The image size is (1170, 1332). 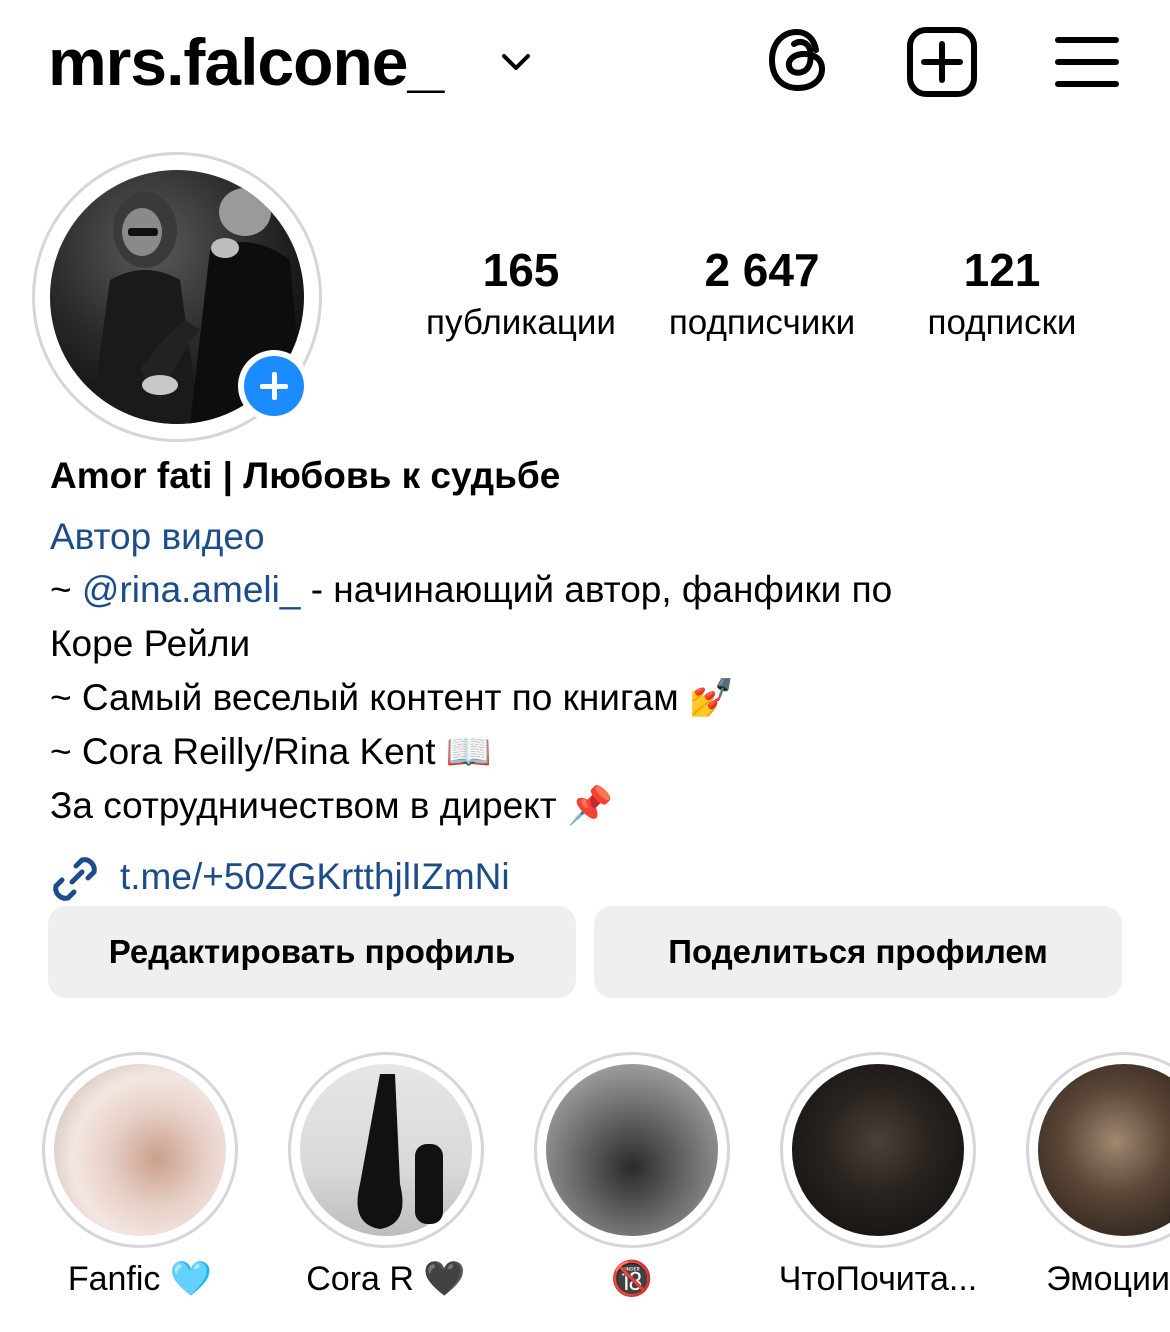 I want to click on plus-icon, so click(x=274, y=386).